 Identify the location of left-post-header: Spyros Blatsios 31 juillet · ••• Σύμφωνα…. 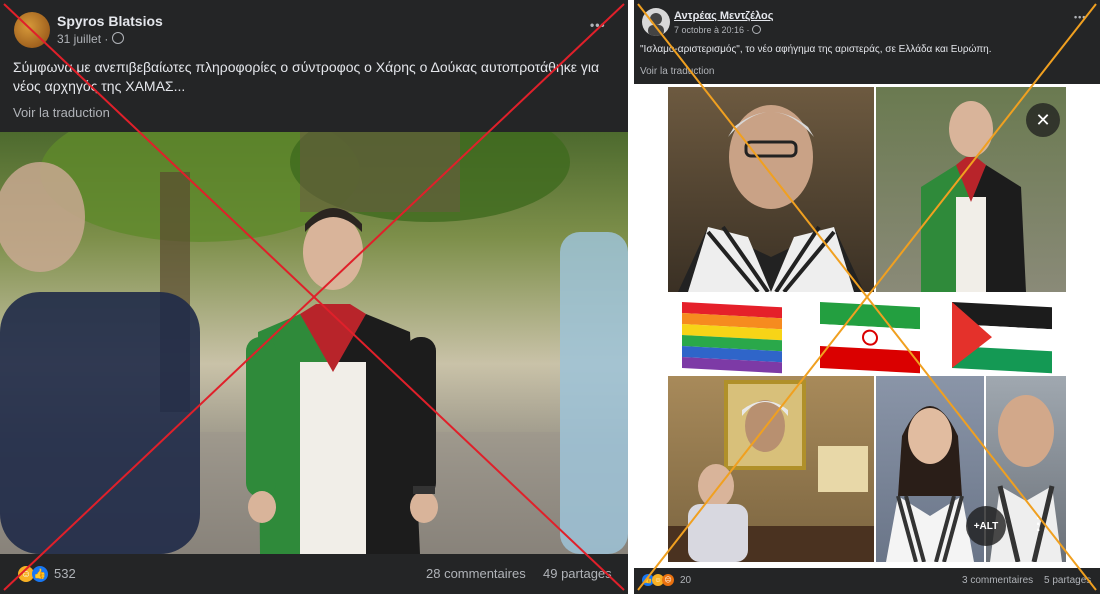
(314, 66).